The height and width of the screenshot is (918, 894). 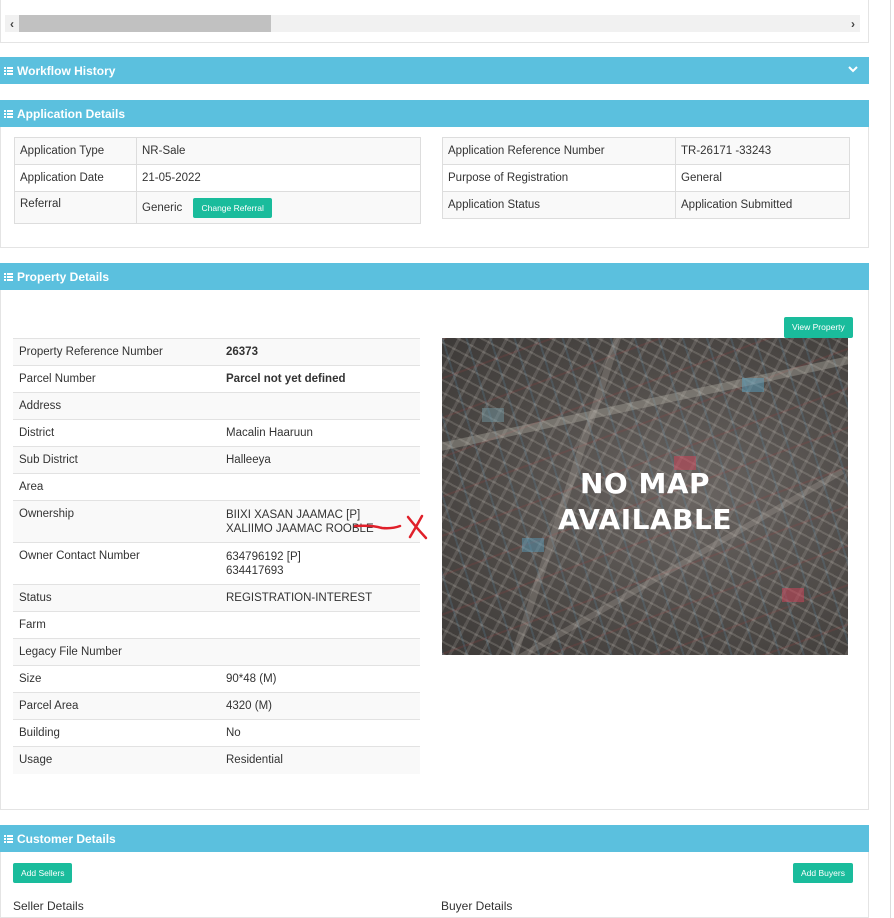 I want to click on workflow-history-header: Workflow History, so click(x=434, y=70).